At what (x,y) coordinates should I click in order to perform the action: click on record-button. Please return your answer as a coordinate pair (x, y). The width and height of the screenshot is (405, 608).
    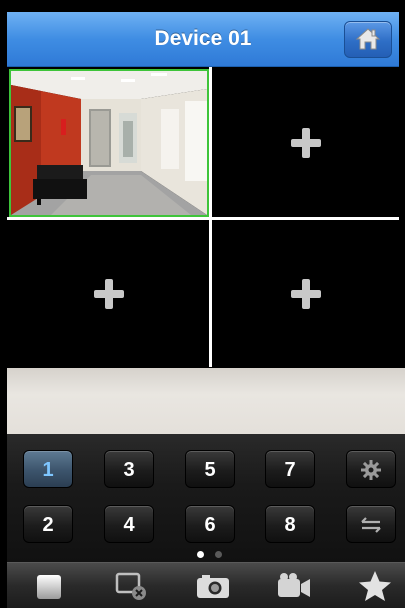
    Looking at the image, I should click on (294, 586).